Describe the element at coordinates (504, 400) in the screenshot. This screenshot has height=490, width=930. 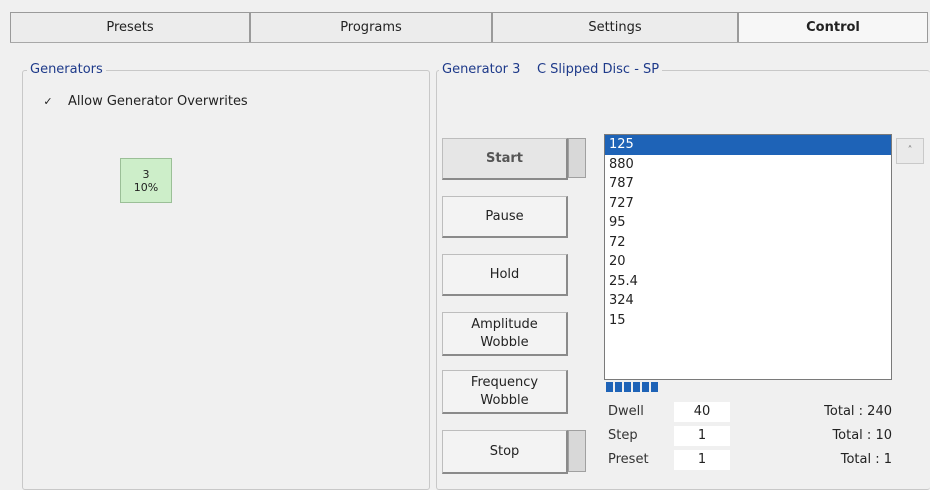
I see `frequency-wobble-line2: Wobble` at that location.